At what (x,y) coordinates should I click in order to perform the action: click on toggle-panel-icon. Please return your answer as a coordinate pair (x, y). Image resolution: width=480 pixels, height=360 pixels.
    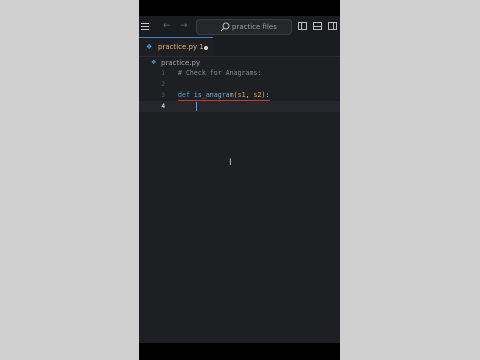
    Looking at the image, I should click on (317, 26).